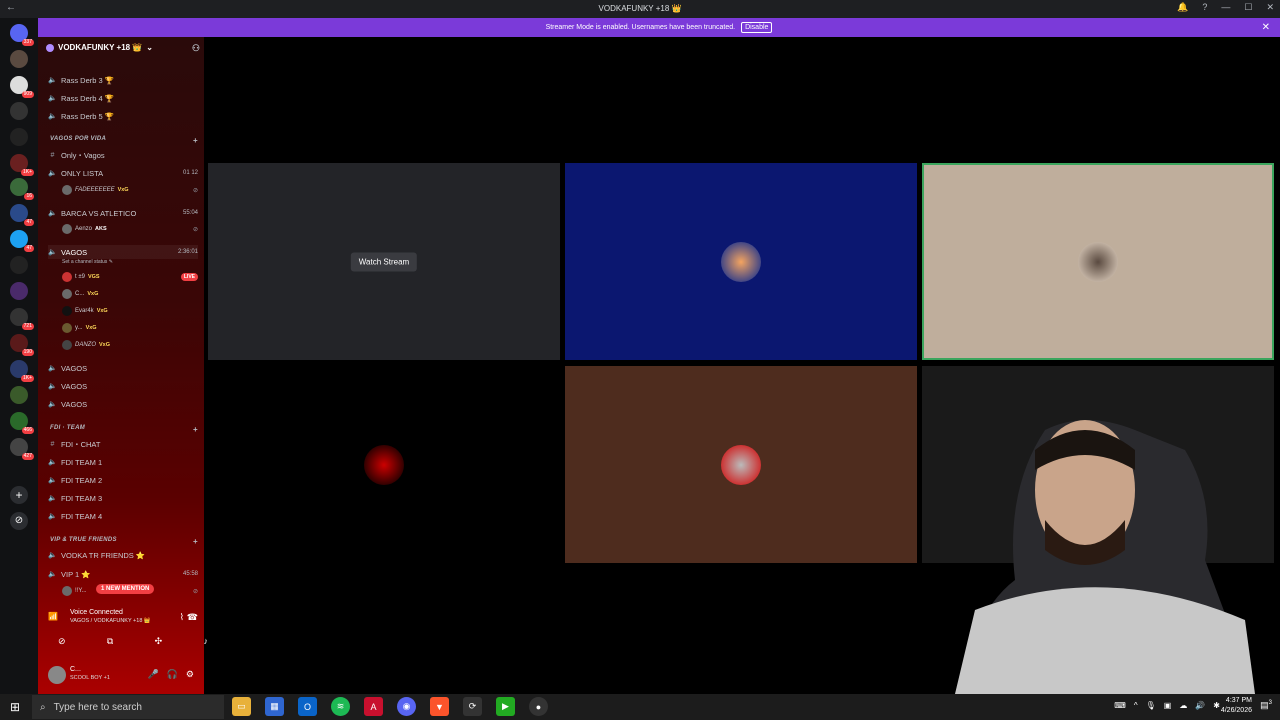 The image size is (1280, 720). I want to click on server-icon: 16, so click(22, 189).